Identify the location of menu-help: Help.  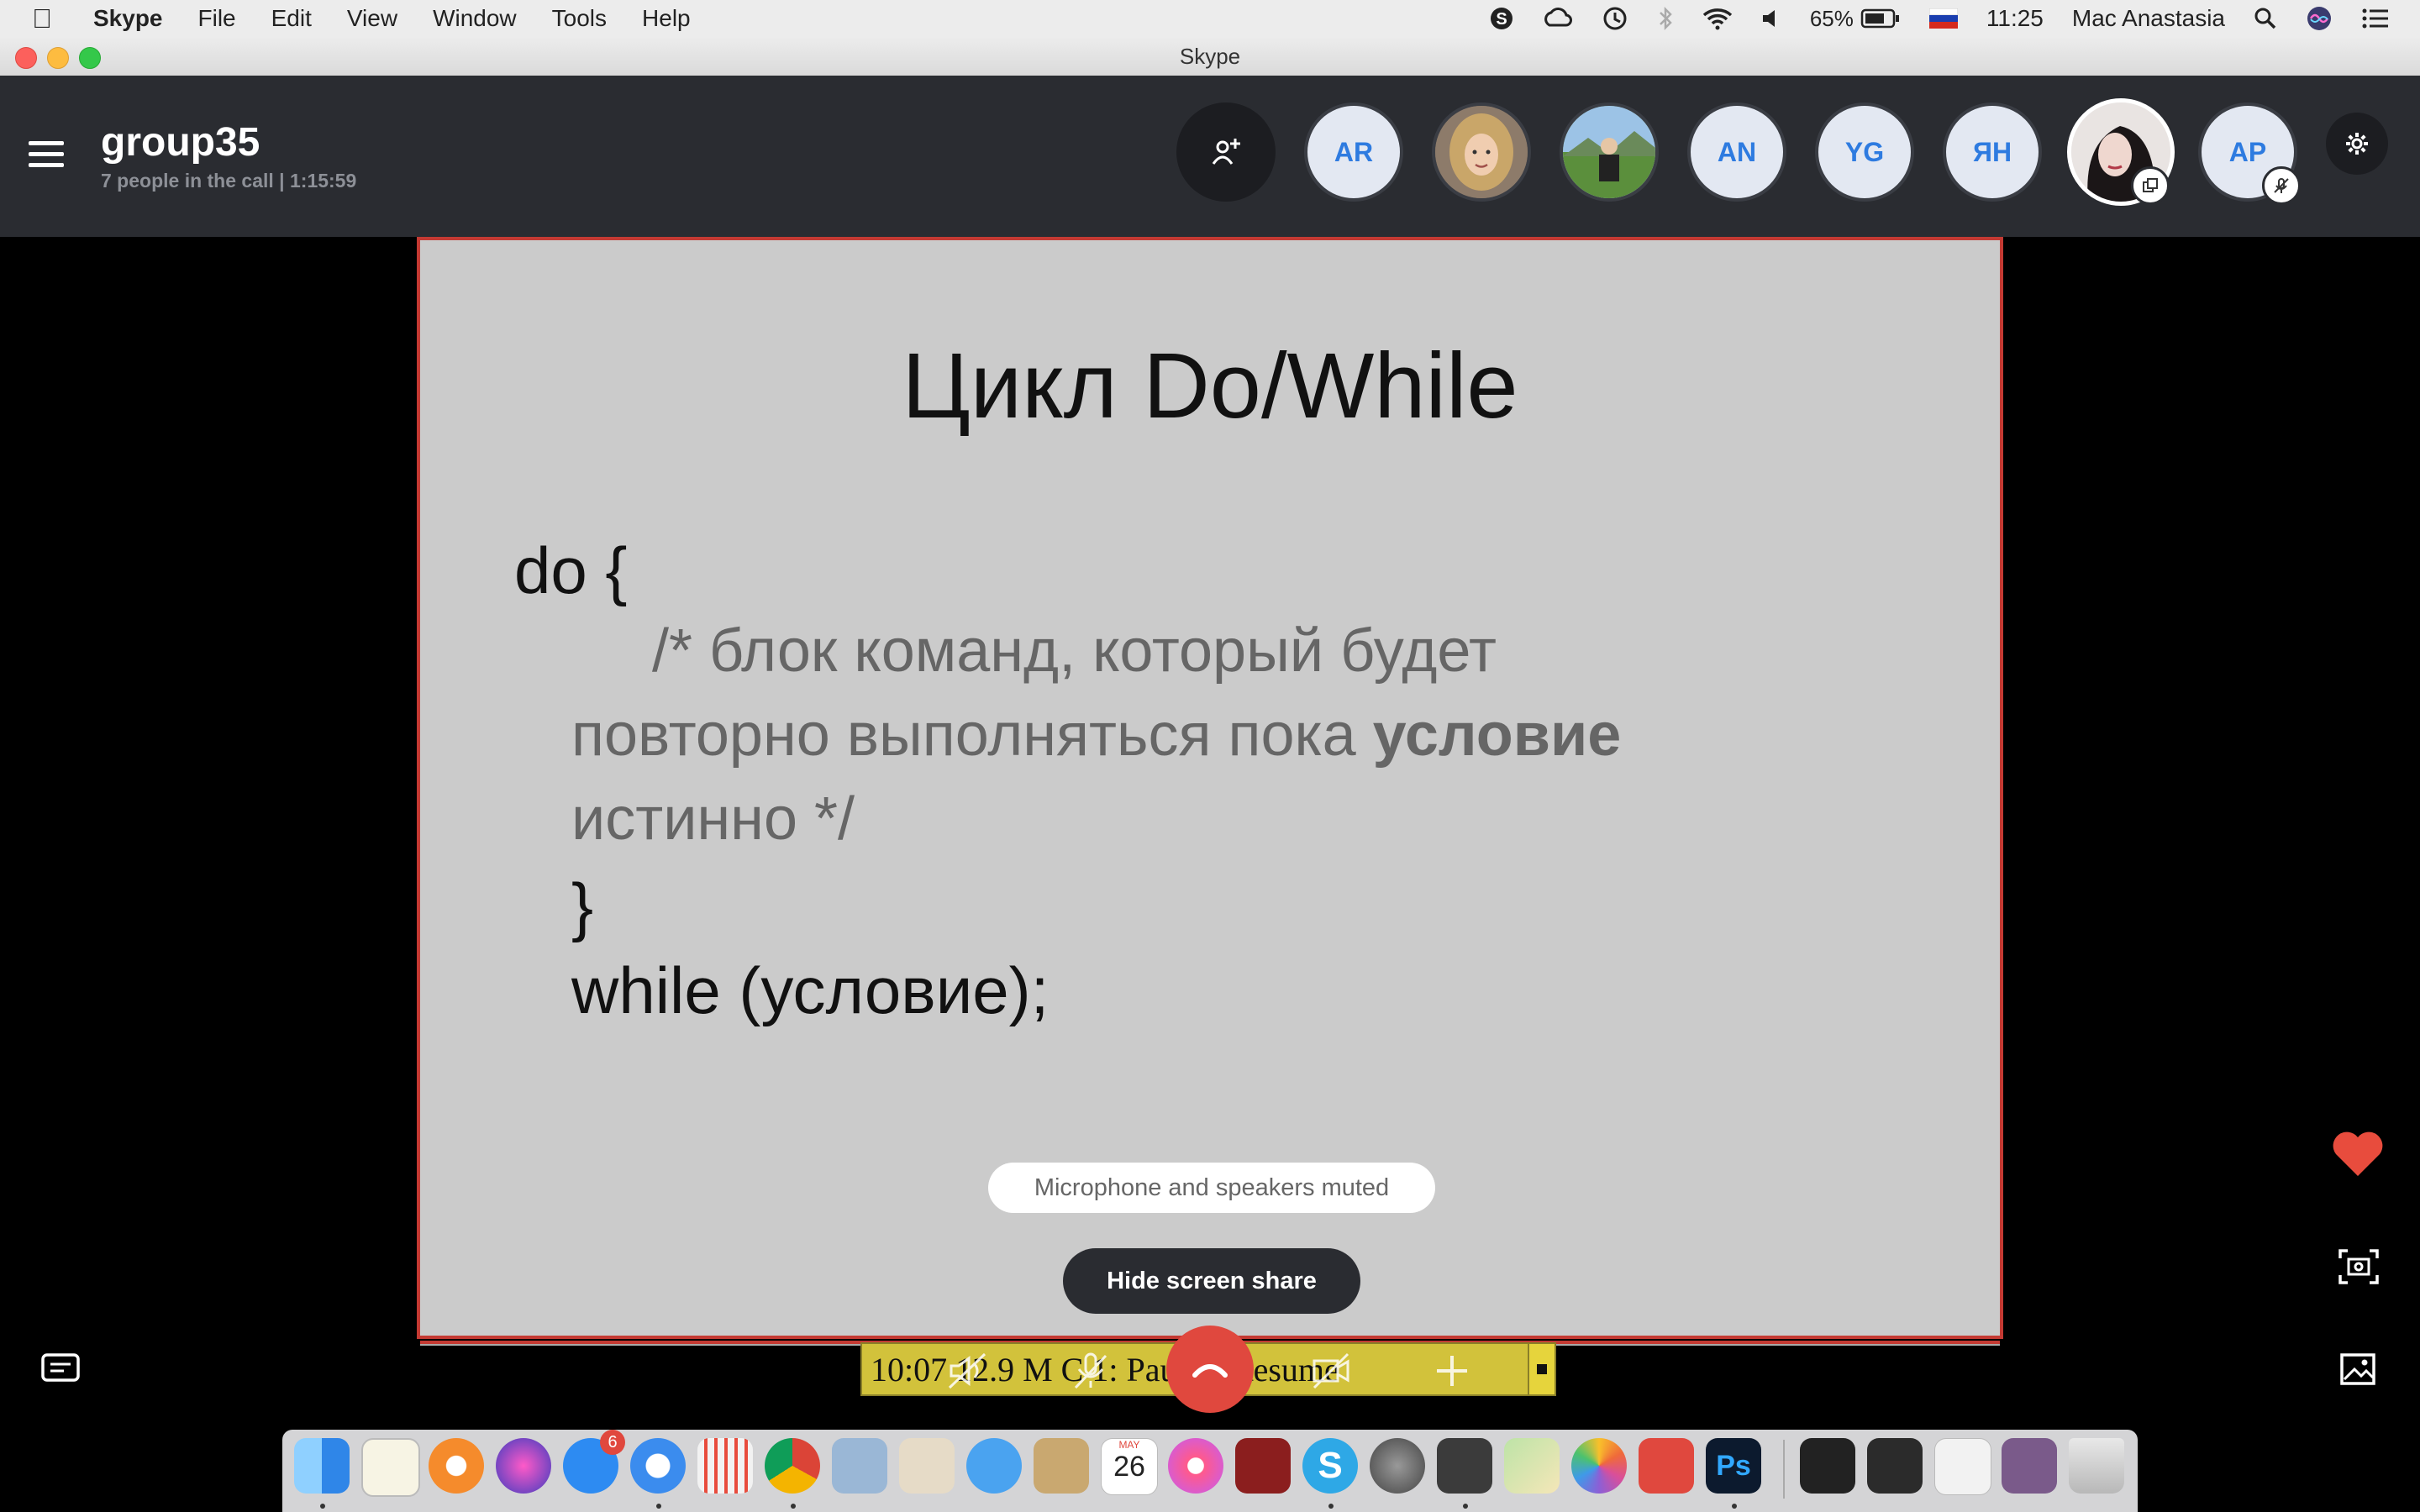
(666, 18).